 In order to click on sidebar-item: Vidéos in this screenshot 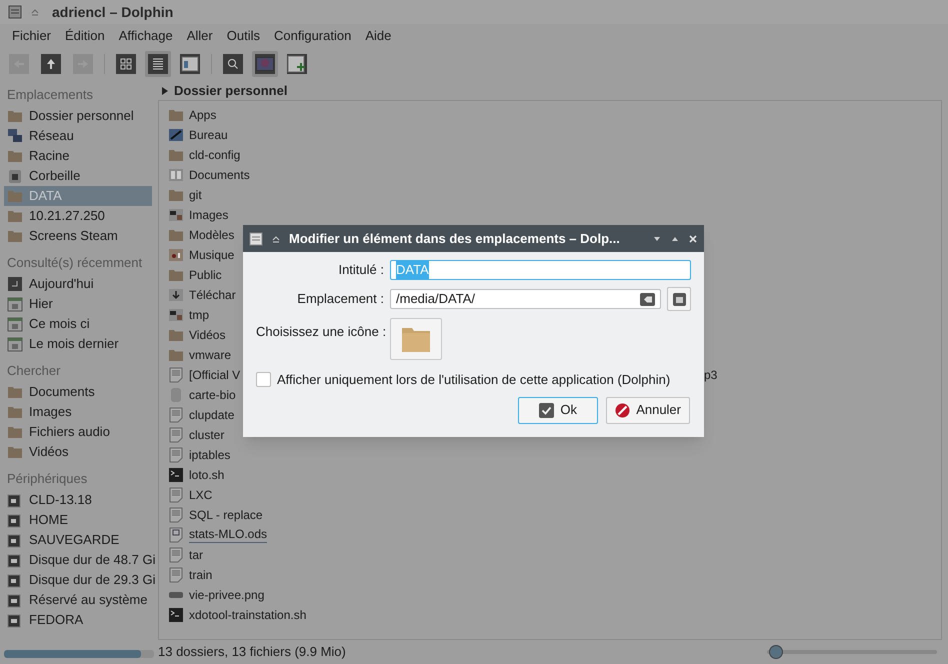, I will do `click(78, 452)`.